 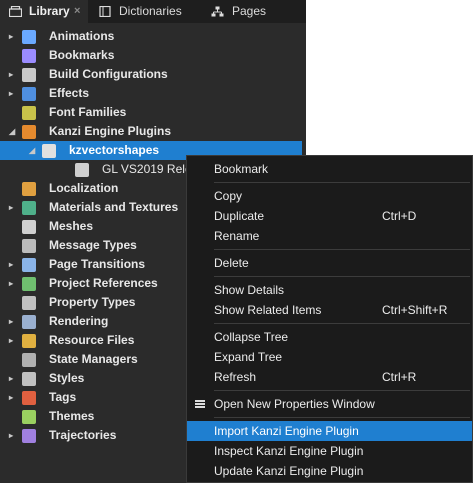 What do you see at coordinates (29, 436) in the screenshot?
I see `trajectories-icon` at bounding box center [29, 436].